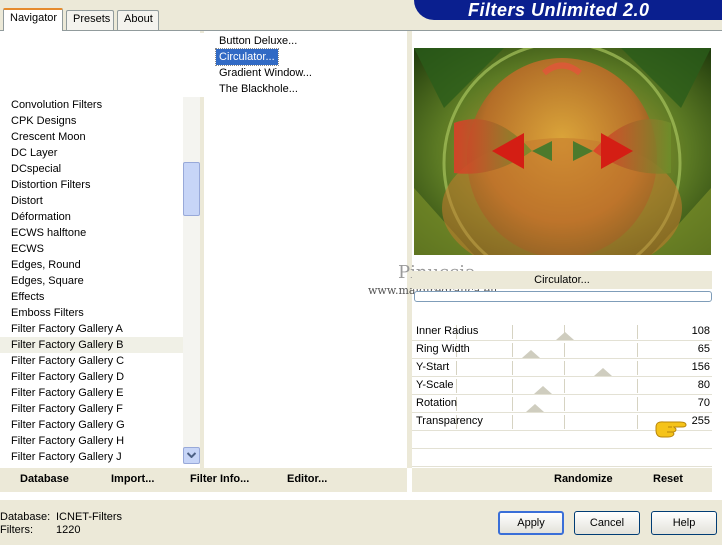 The image size is (722, 545). What do you see at coordinates (91, 377) in the screenshot?
I see `category-item: Filter Factory Gallery D` at bounding box center [91, 377].